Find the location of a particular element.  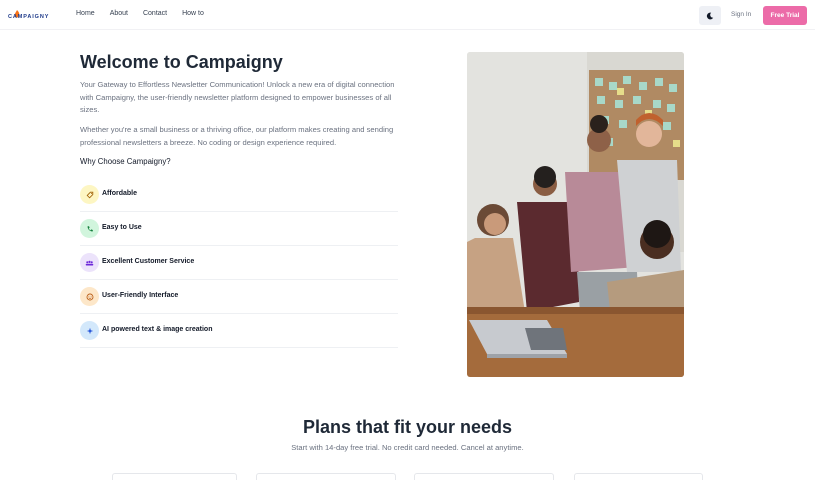

plans-title: Plans that fit your needs is located at coordinates (407, 427).